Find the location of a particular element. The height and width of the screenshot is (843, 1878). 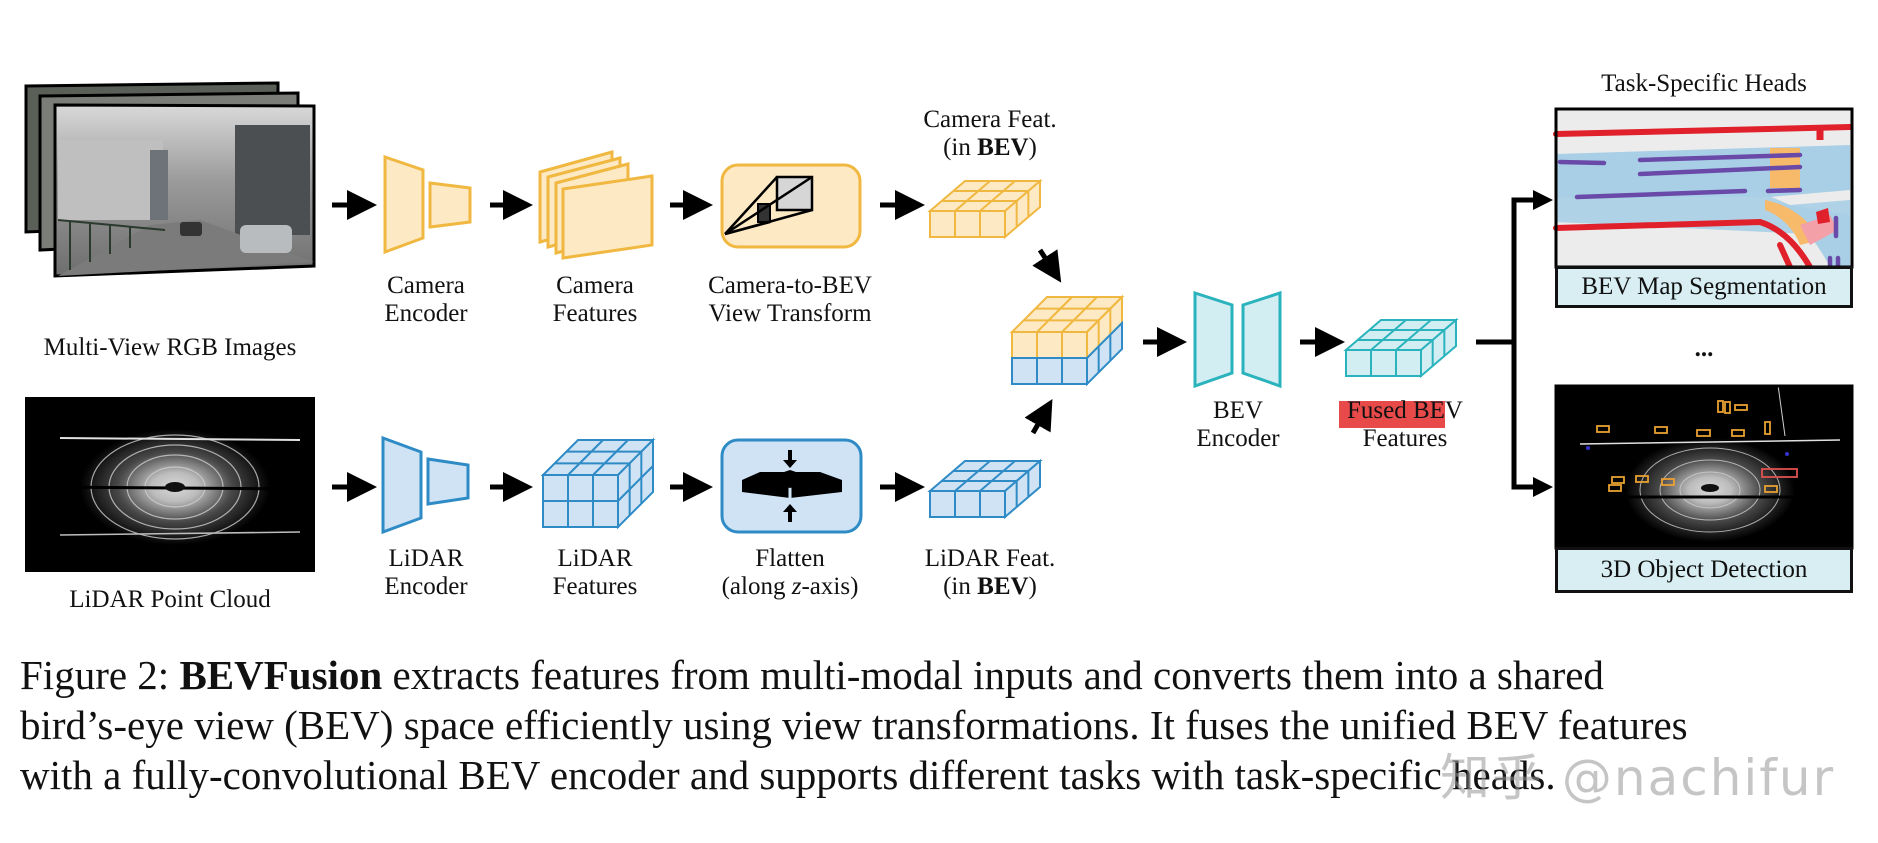

camera-features-icon is located at coordinates (596, 205).